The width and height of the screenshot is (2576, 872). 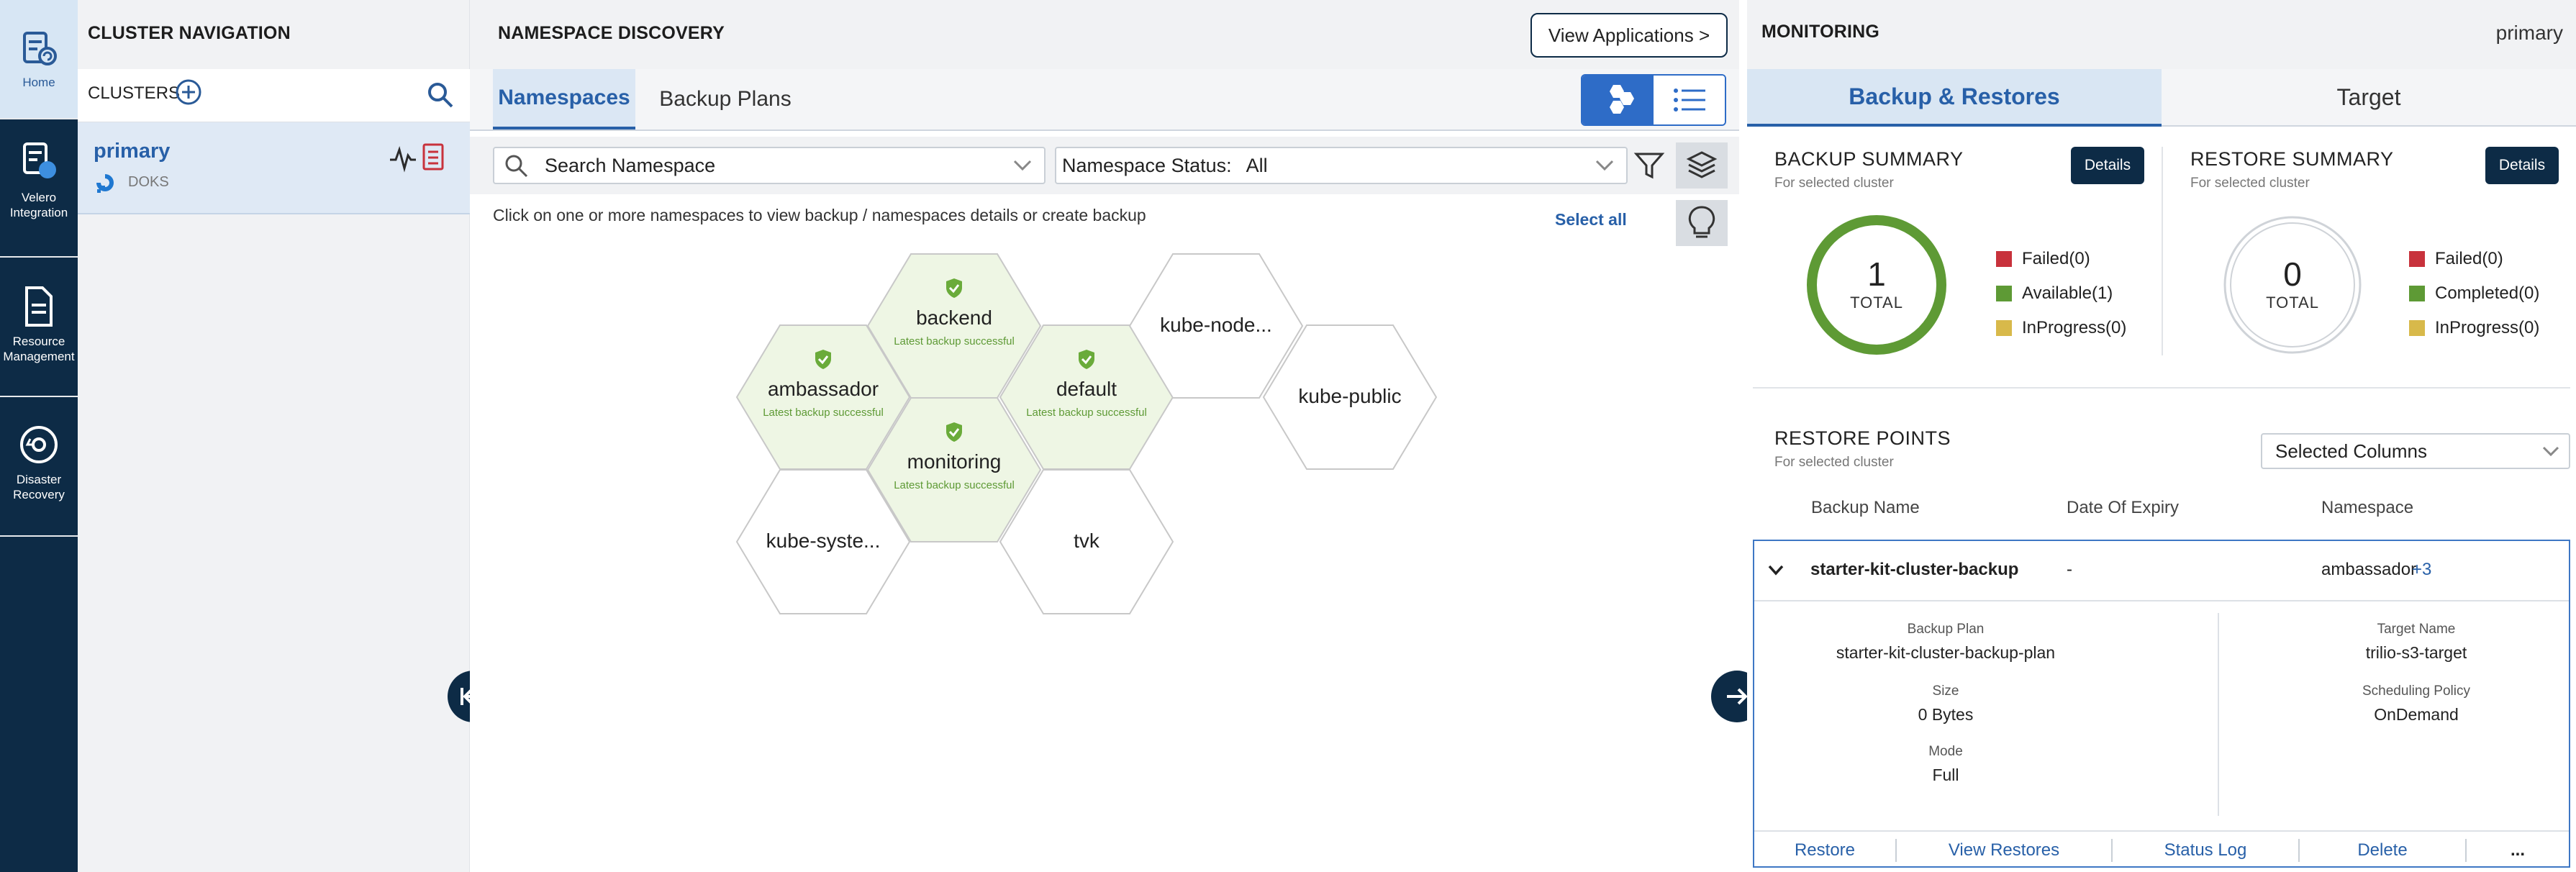 I want to click on report-icon, so click(x=433, y=157).